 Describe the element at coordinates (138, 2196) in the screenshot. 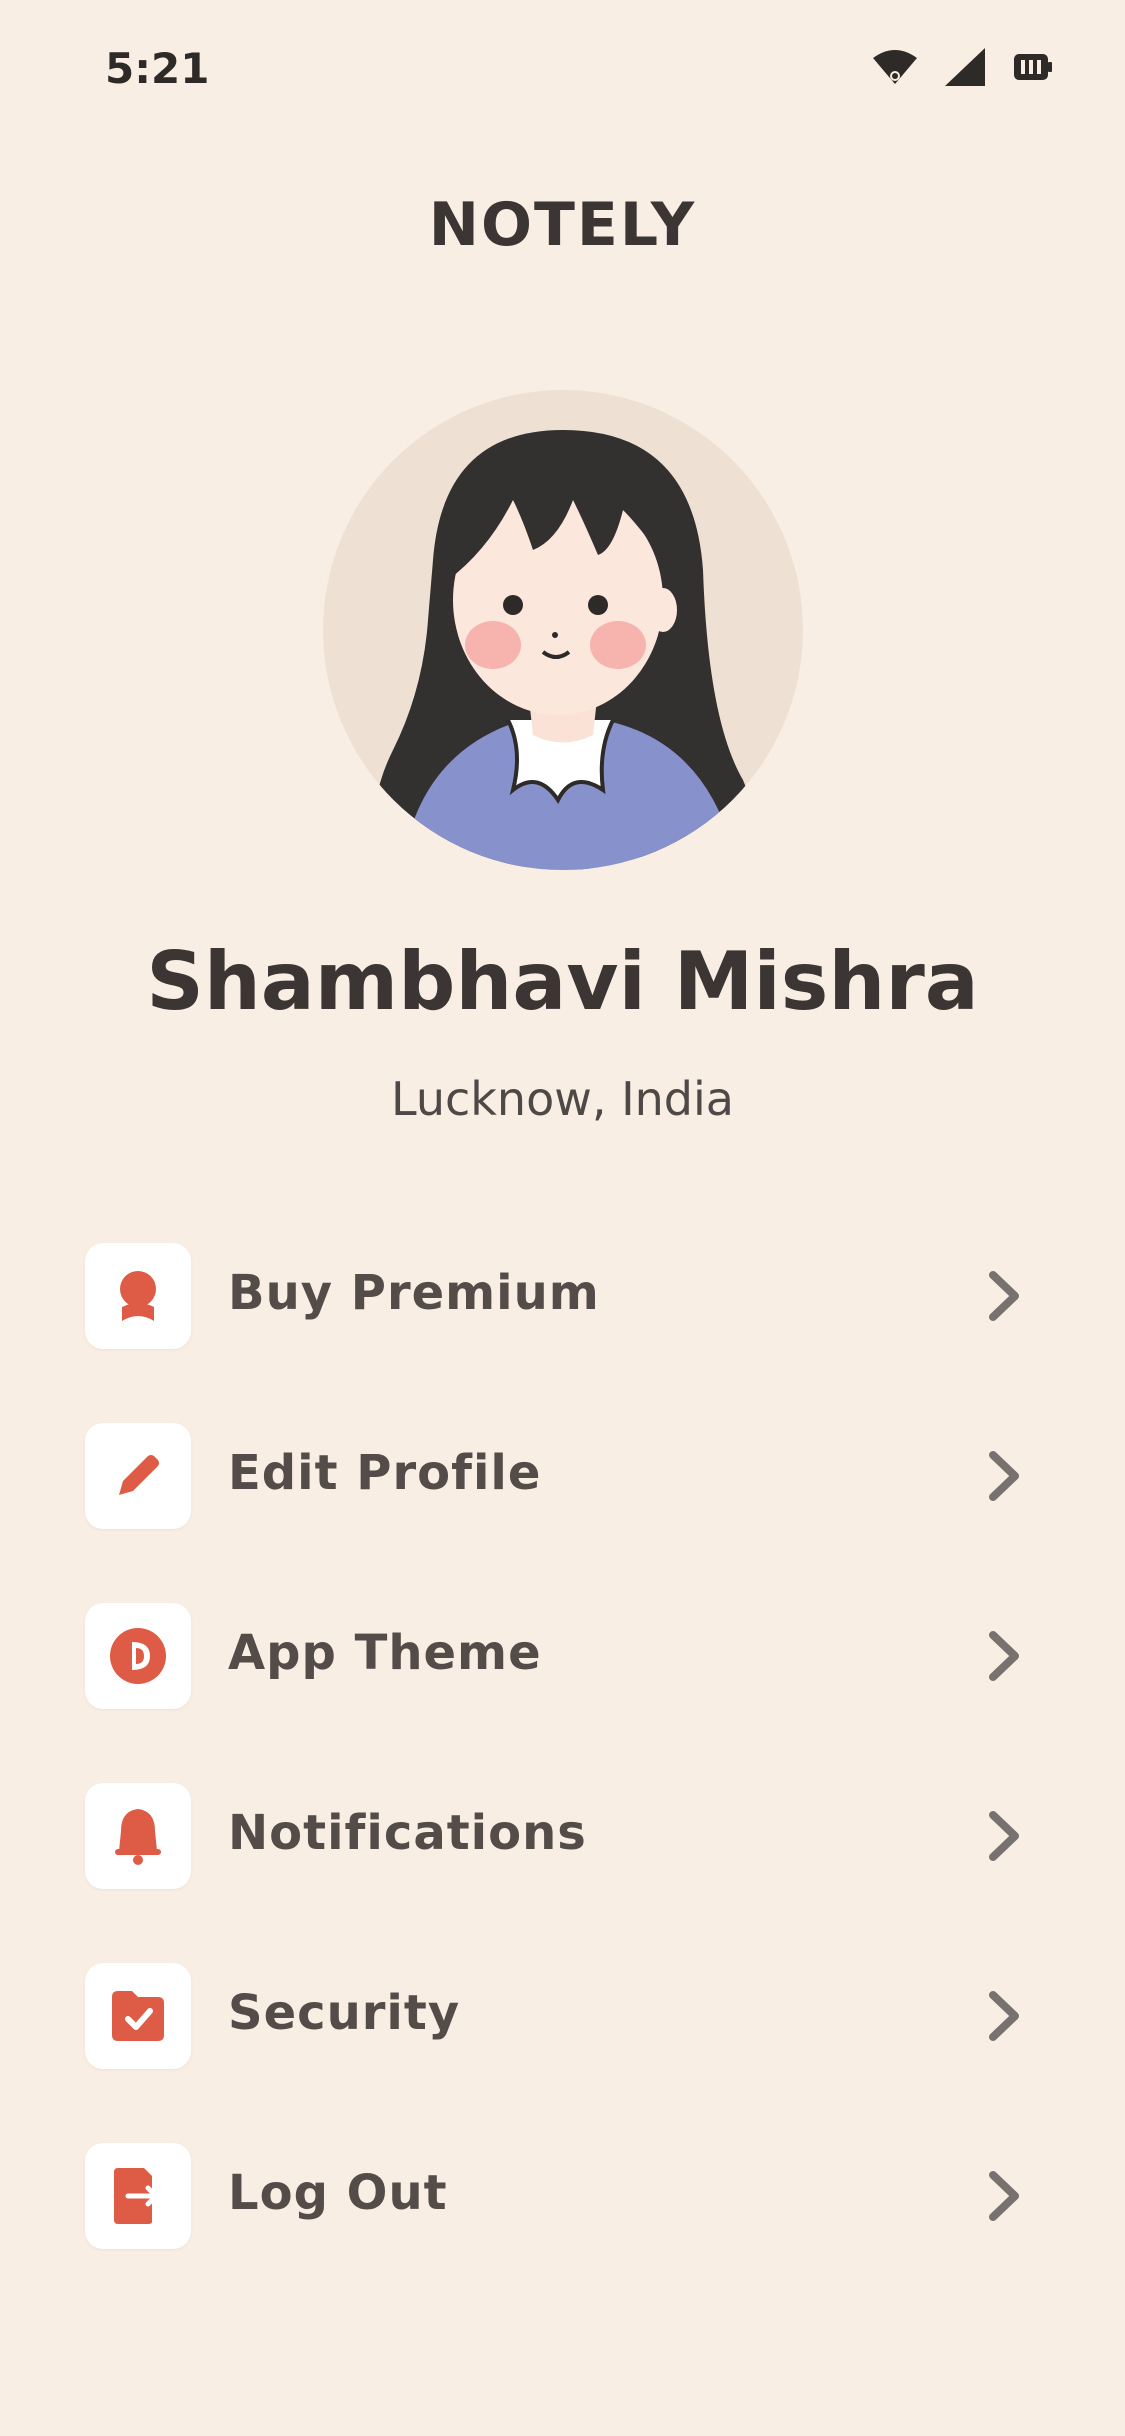

I see `logout-icon` at that location.